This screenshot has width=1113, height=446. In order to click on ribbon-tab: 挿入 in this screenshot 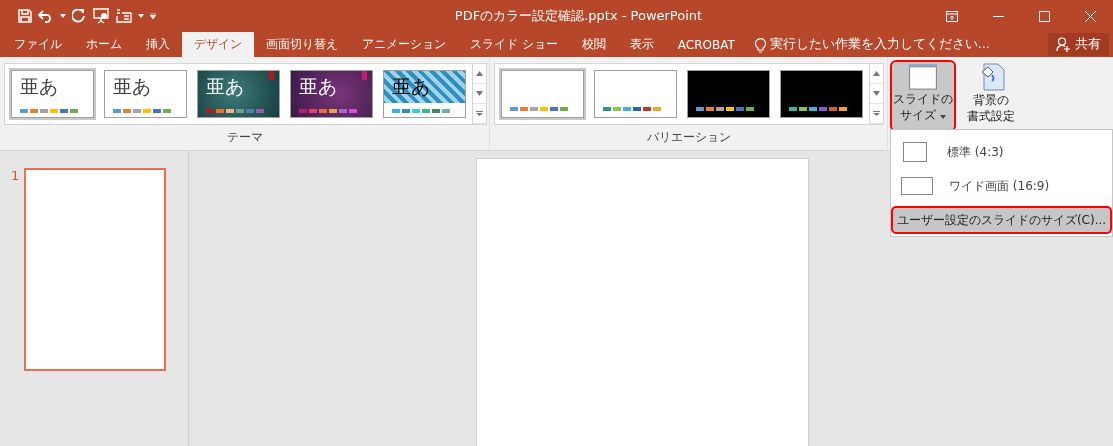, I will do `click(158, 44)`.